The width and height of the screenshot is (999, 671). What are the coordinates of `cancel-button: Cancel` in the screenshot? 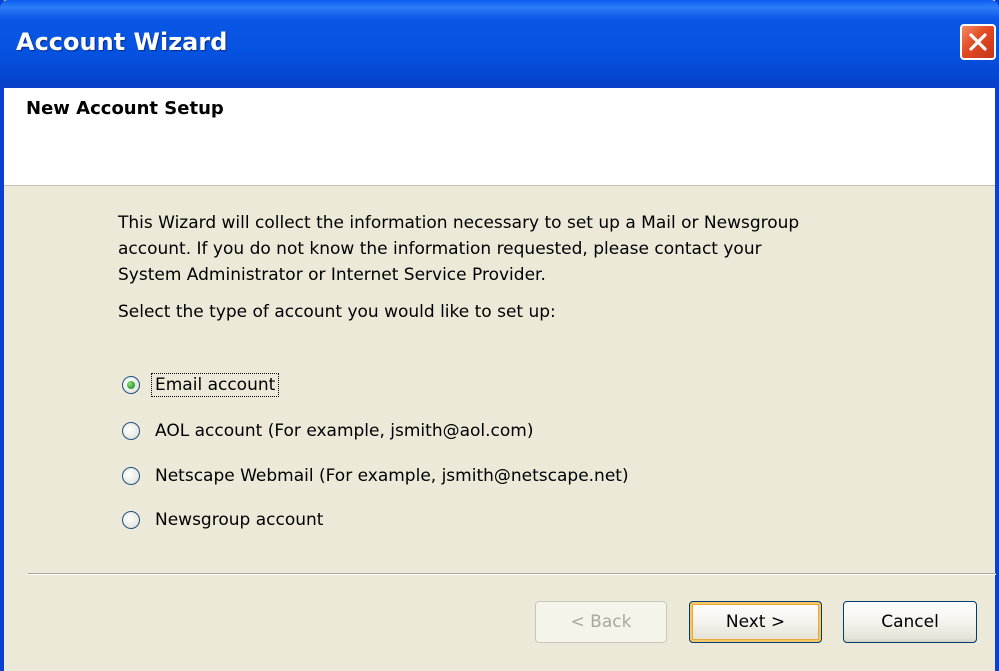 It's located at (910, 622).